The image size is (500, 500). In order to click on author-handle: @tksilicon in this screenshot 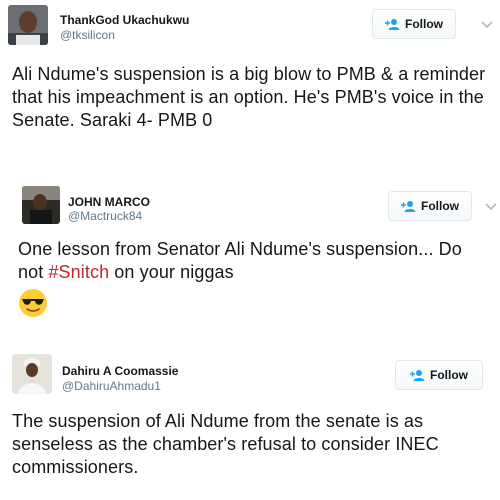, I will do `click(87, 35)`.